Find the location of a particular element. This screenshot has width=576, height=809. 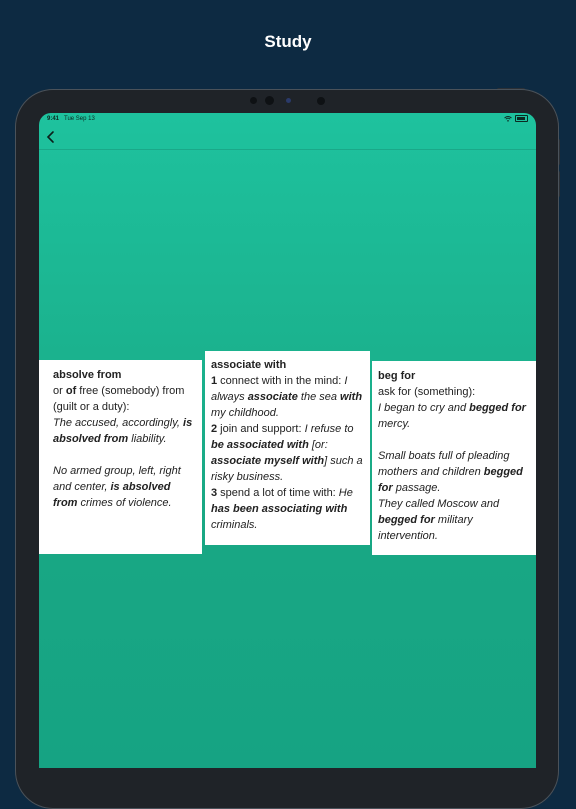

chevron-left-icon is located at coordinates (50, 137).